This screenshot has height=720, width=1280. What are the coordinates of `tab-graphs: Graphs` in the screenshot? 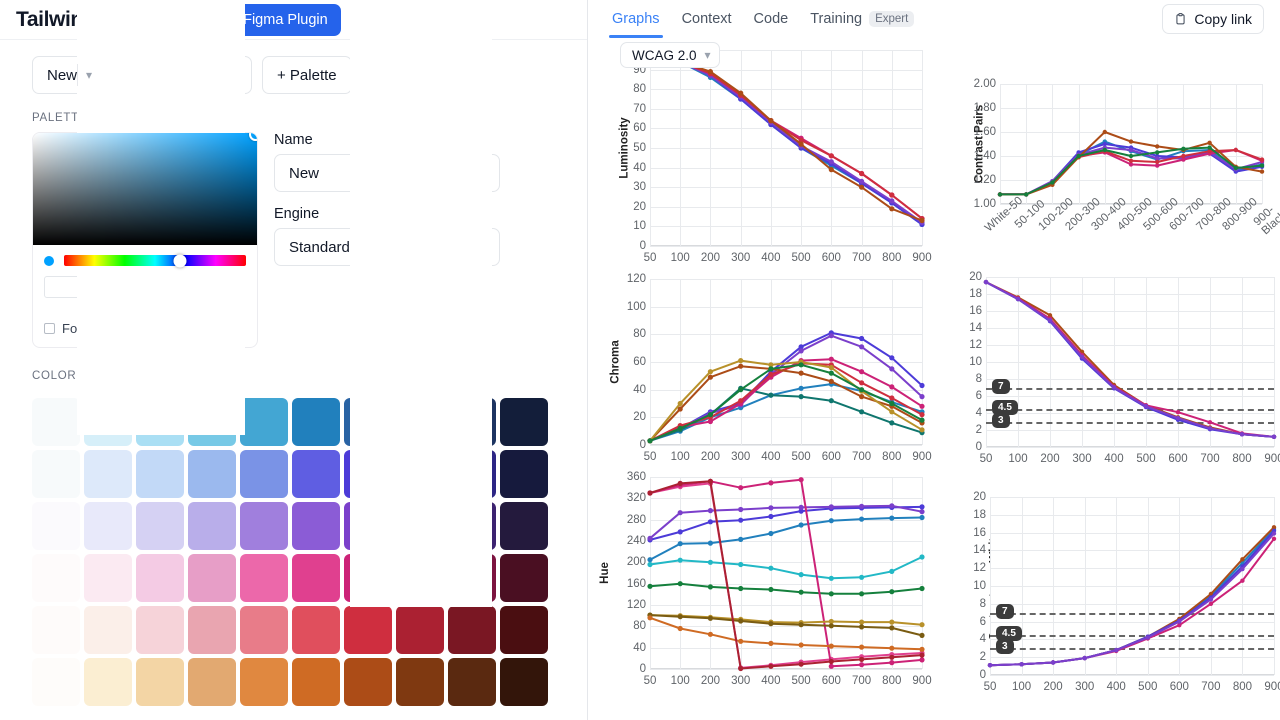 It's located at (636, 19).